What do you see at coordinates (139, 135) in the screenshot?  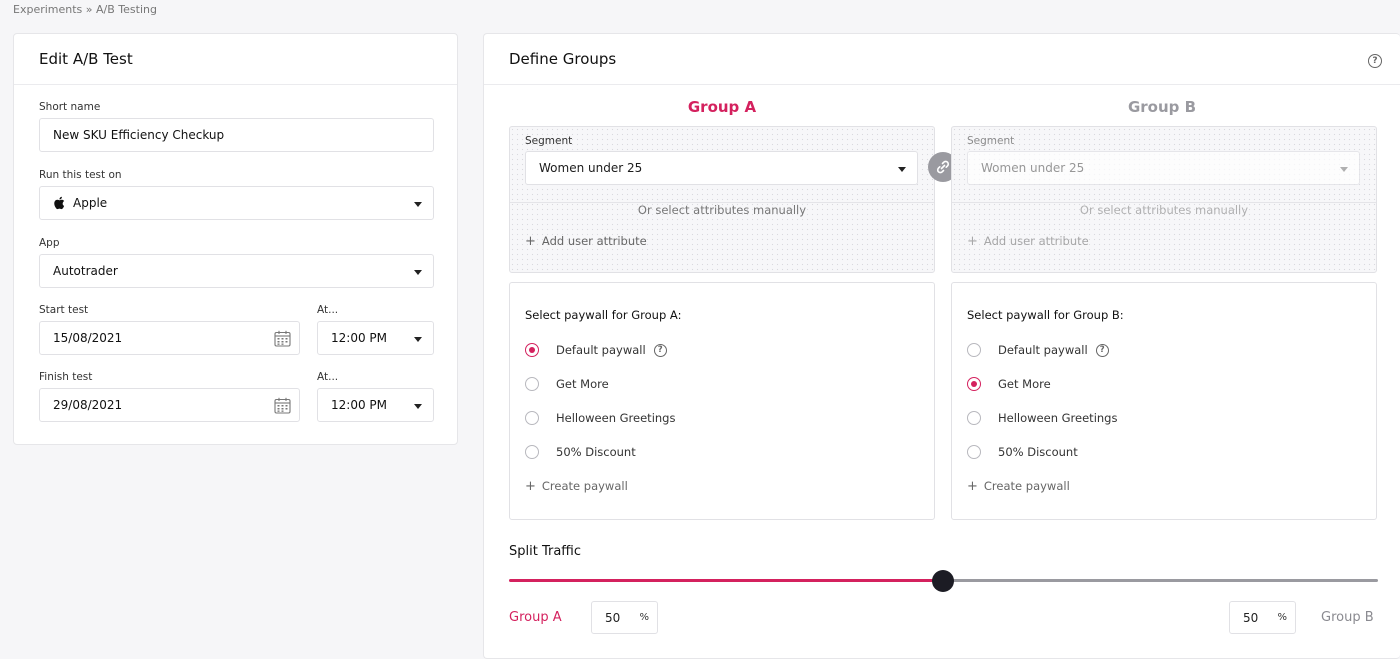 I see `short-name-value: New SKU Efficiency Checkup` at bounding box center [139, 135].